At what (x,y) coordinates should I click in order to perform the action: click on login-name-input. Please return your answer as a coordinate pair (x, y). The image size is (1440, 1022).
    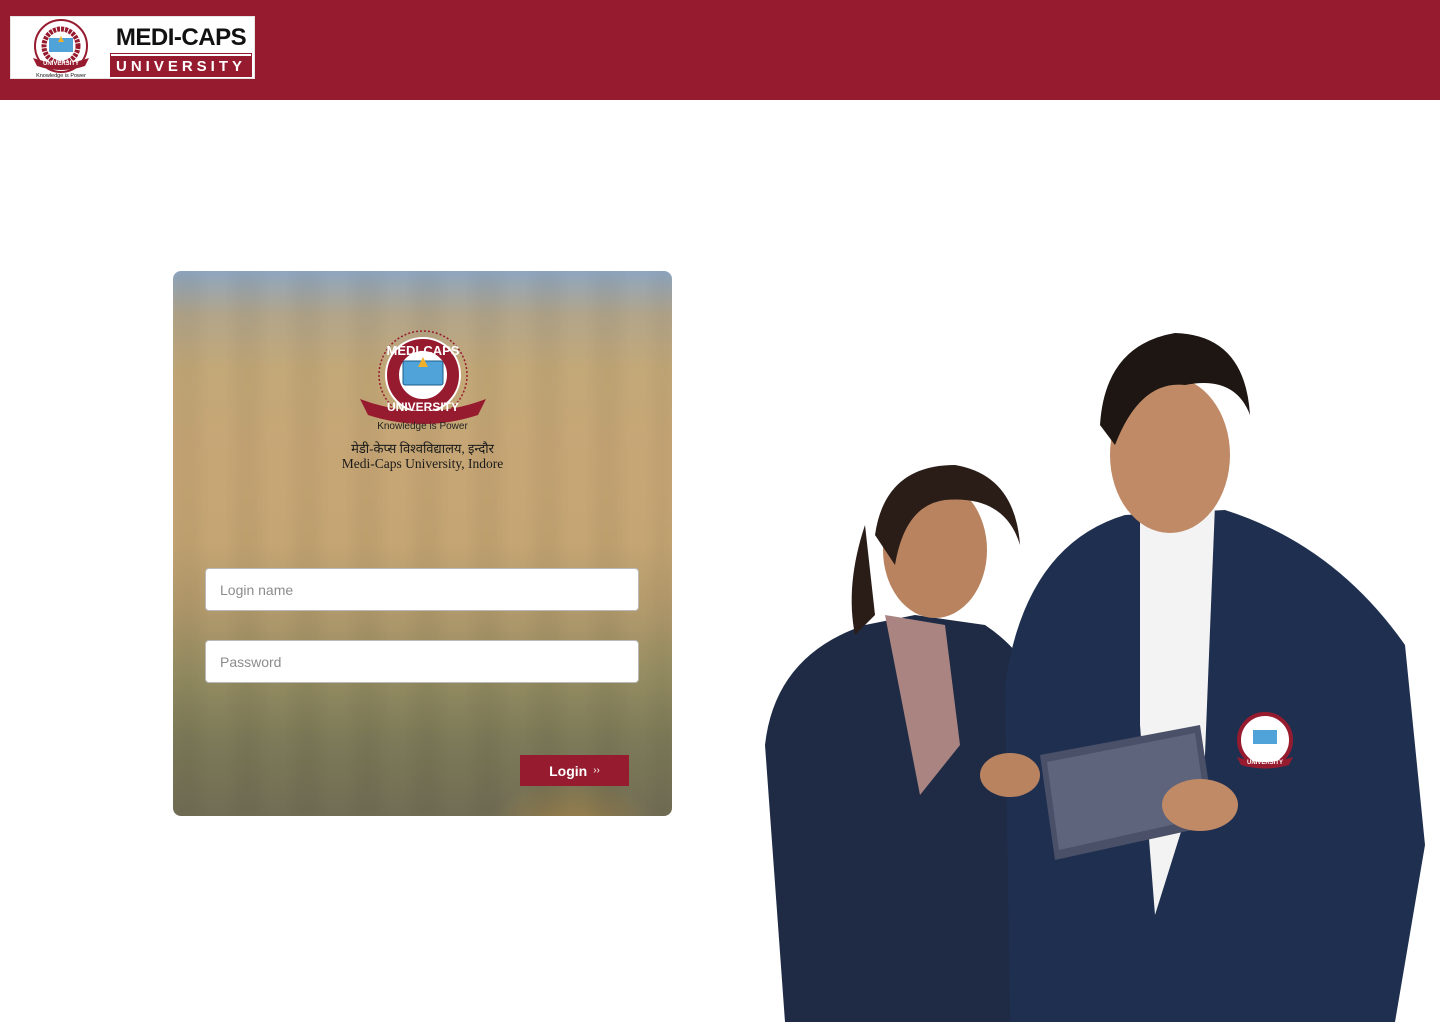
    Looking at the image, I should click on (422, 589).